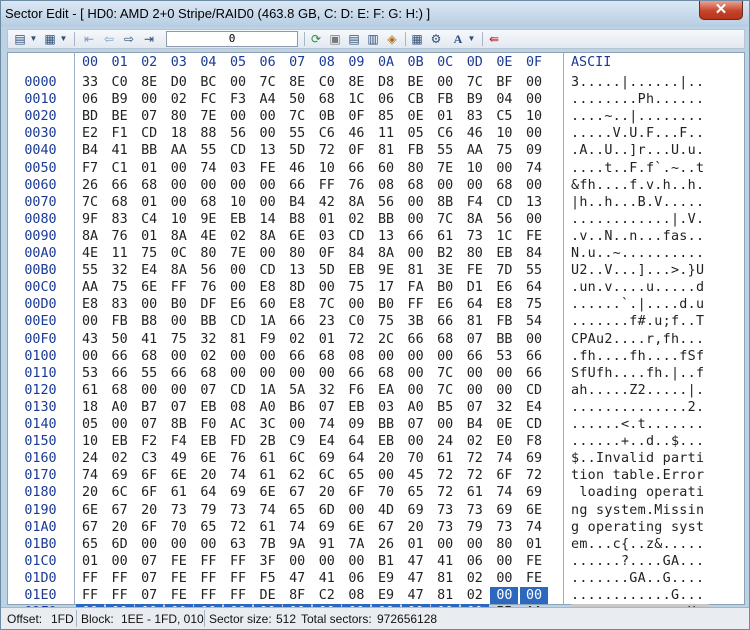  I want to click on hex-byte-cell: 80, so click(179, 116).